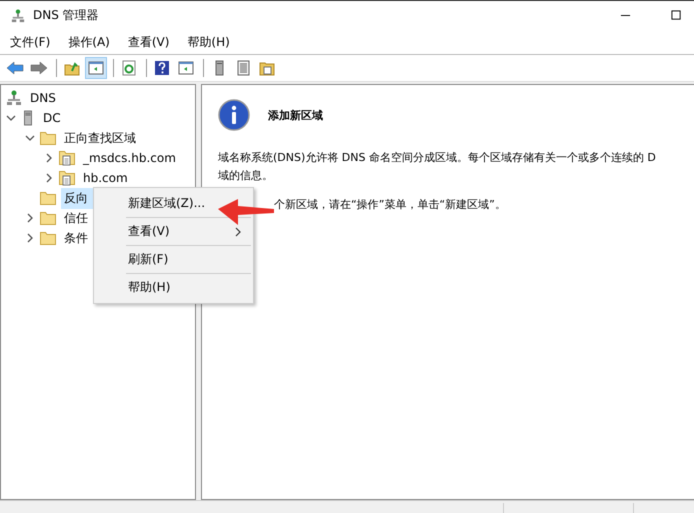  What do you see at coordinates (100, 138) in the screenshot?
I see `tree-item: 正向查找区域` at bounding box center [100, 138].